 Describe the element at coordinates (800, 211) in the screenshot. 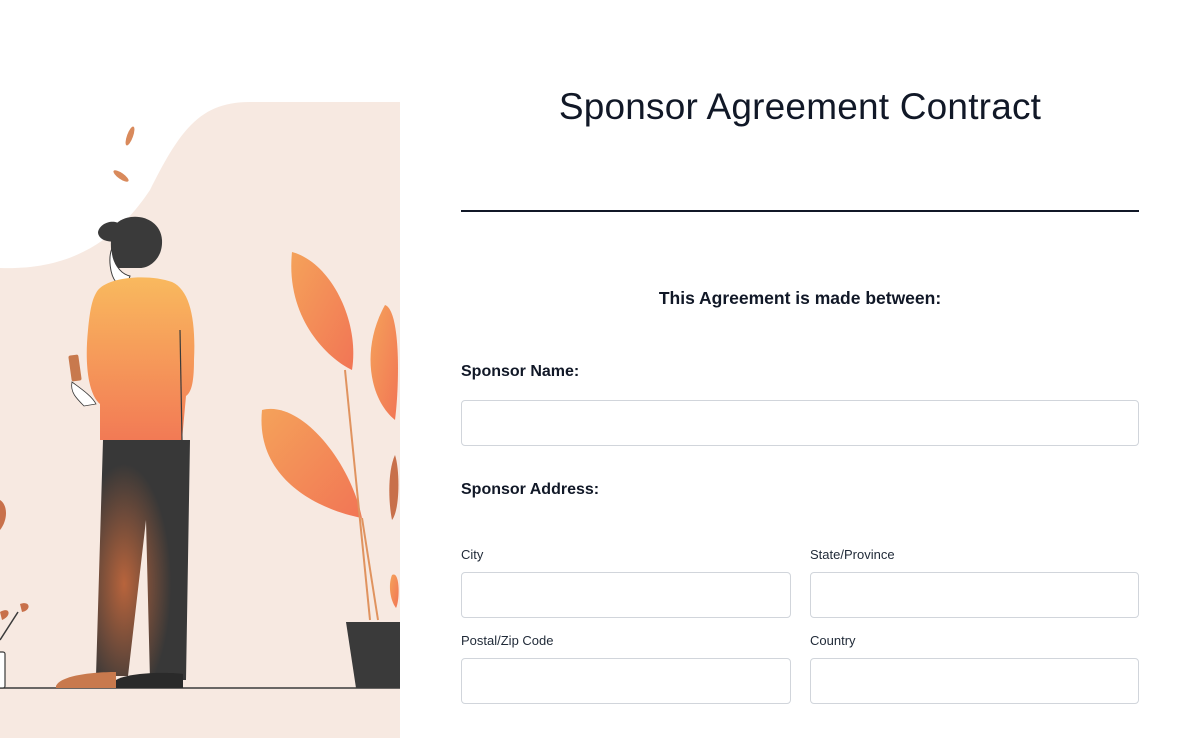

I see `title-divider` at that location.